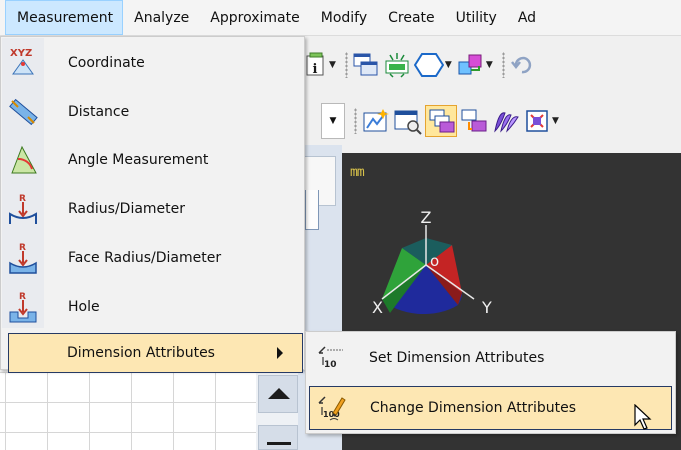 The width and height of the screenshot is (681, 450). Describe the element at coordinates (280, 353) in the screenshot. I see `submenu-arrow-icon` at that location.